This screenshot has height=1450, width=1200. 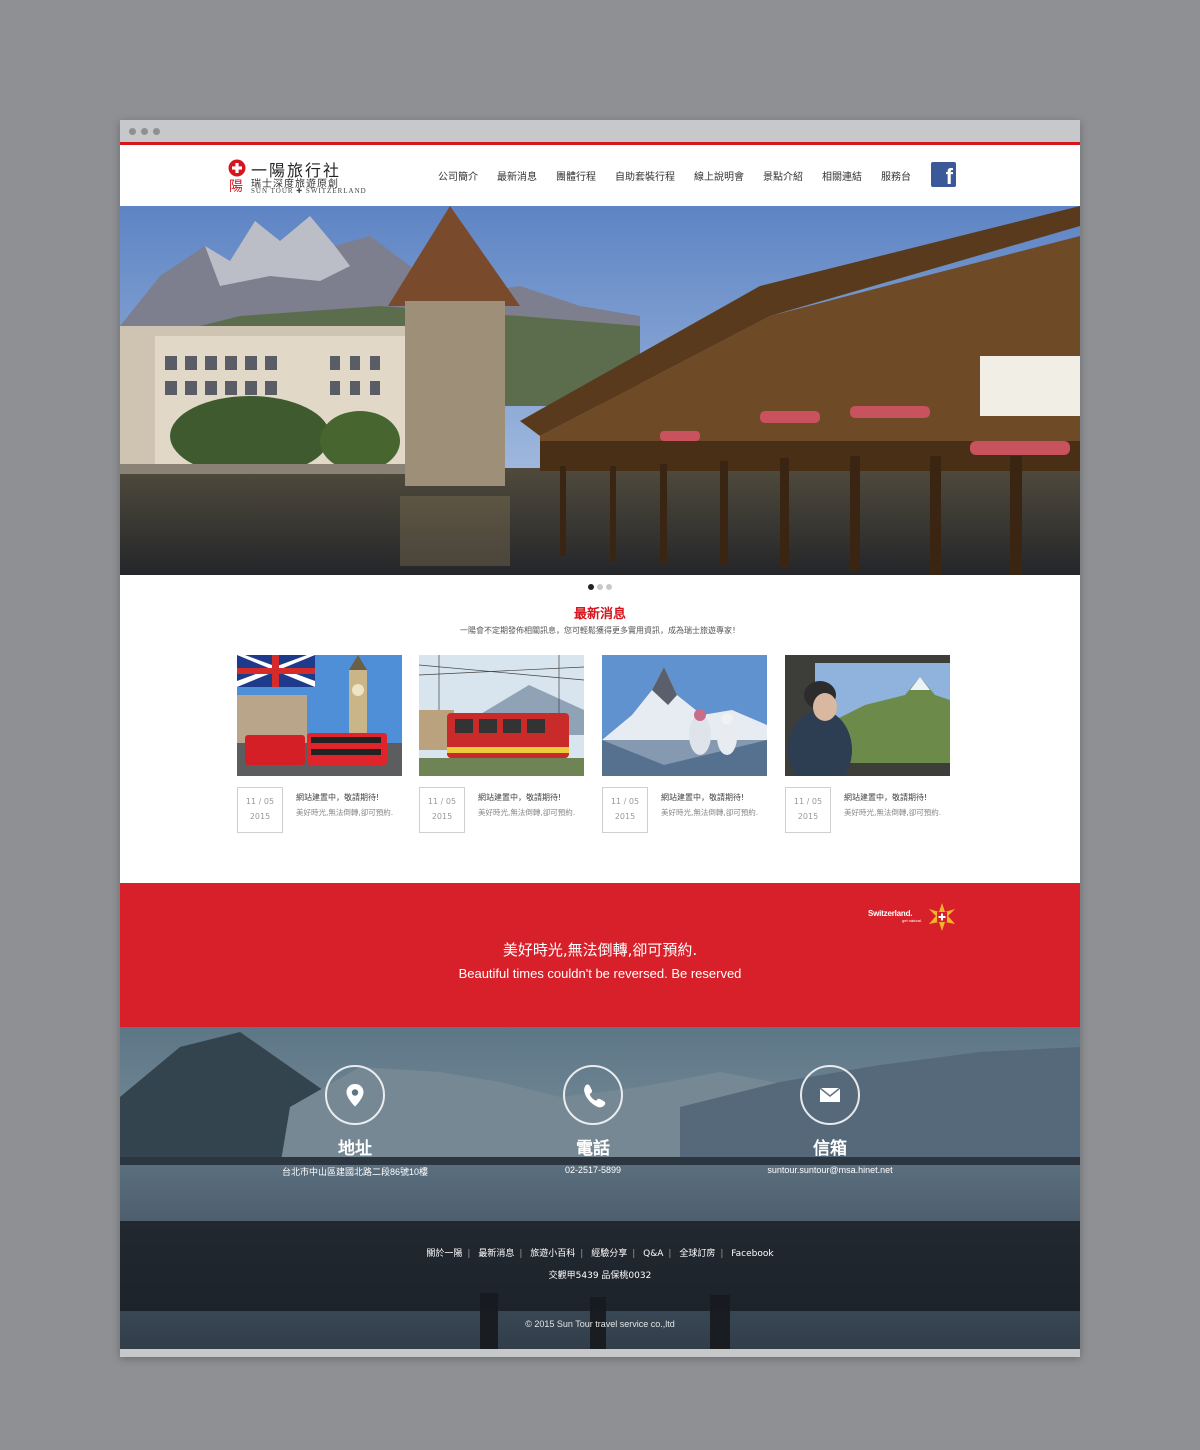 I want to click on mail-icon, so click(x=830, y=1095).